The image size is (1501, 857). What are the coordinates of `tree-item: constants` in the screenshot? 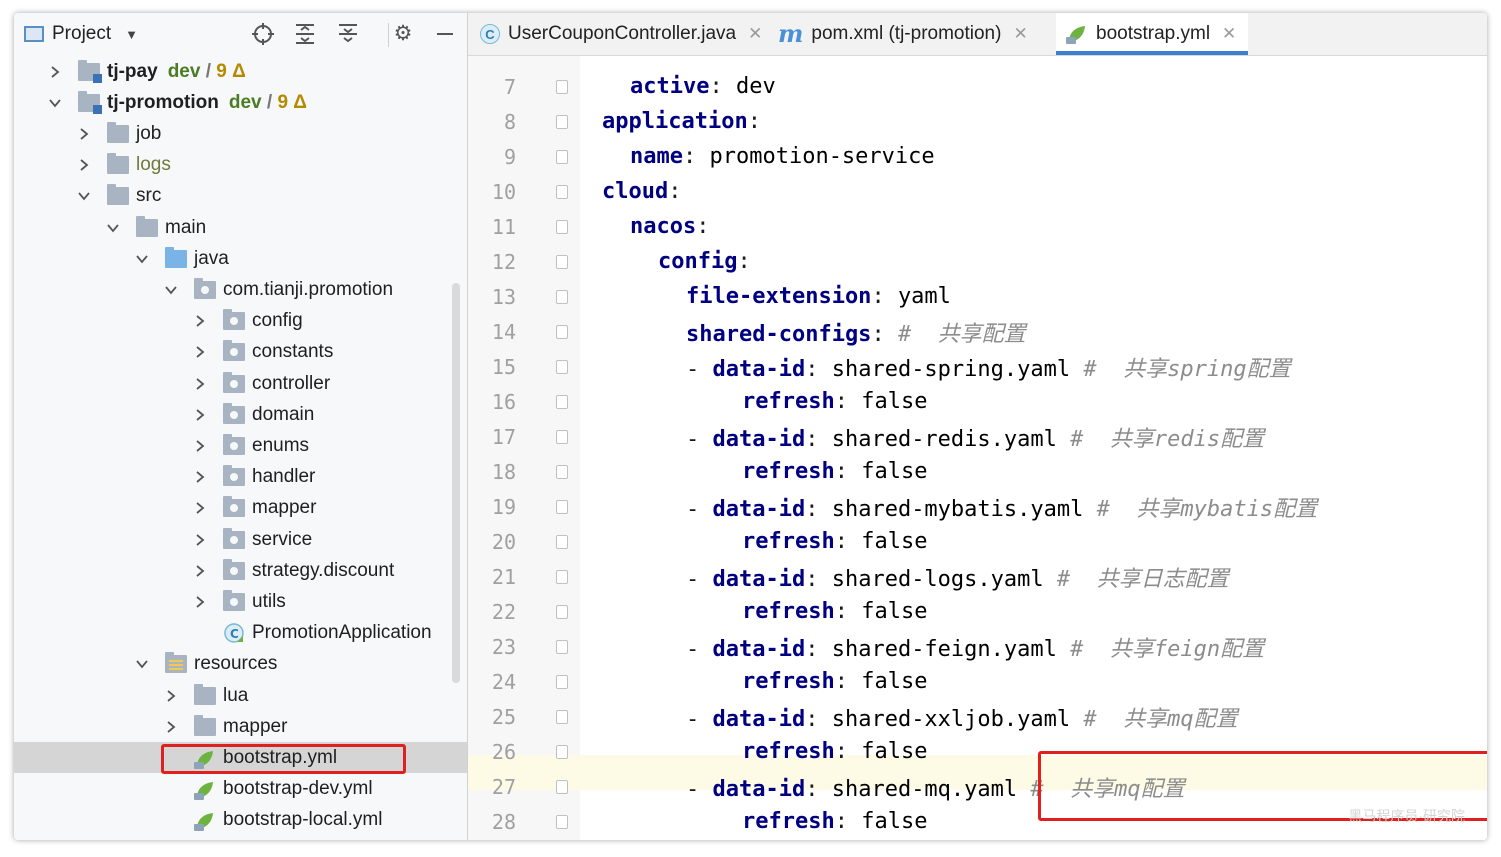 It's located at (240, 352).